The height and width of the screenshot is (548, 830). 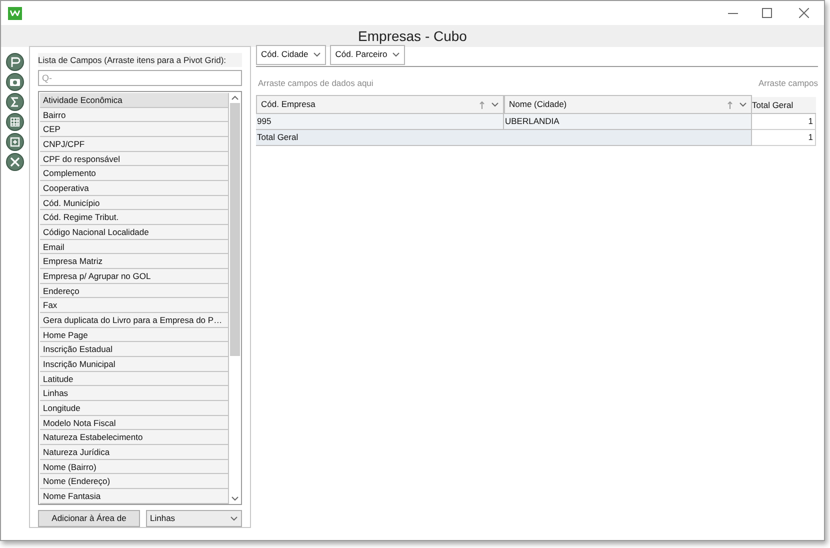 I want to click on column-area-hint: Arraste campos, so click(x=788, y=83).